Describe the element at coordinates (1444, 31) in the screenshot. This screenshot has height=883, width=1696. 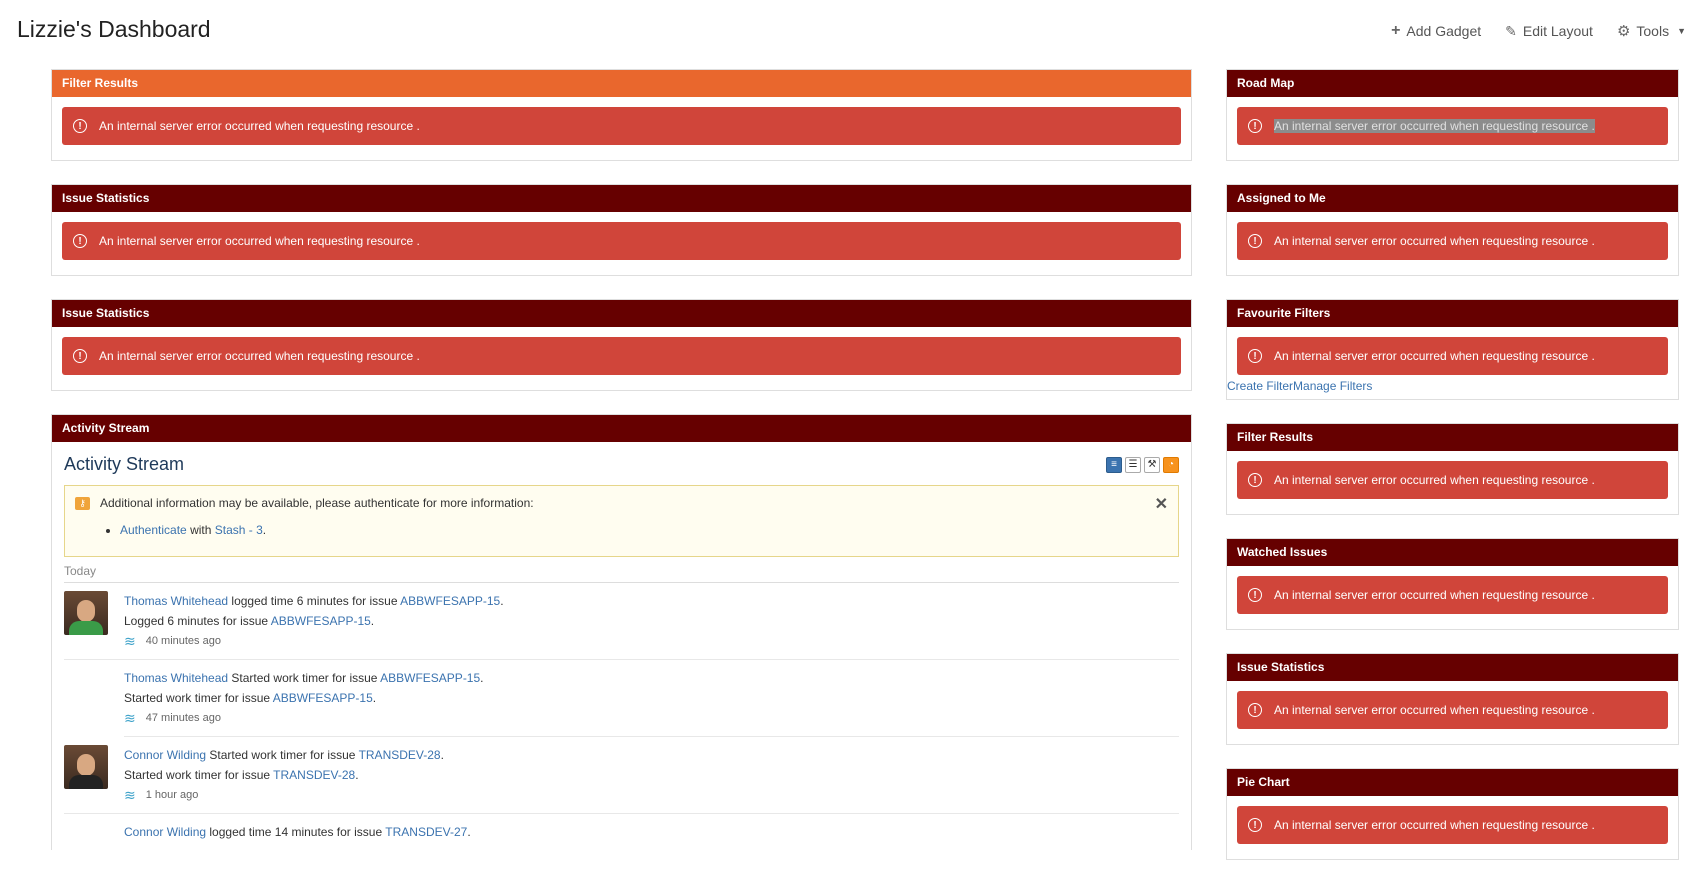
I see `add-gadget-label: Add Gadget` at that location.